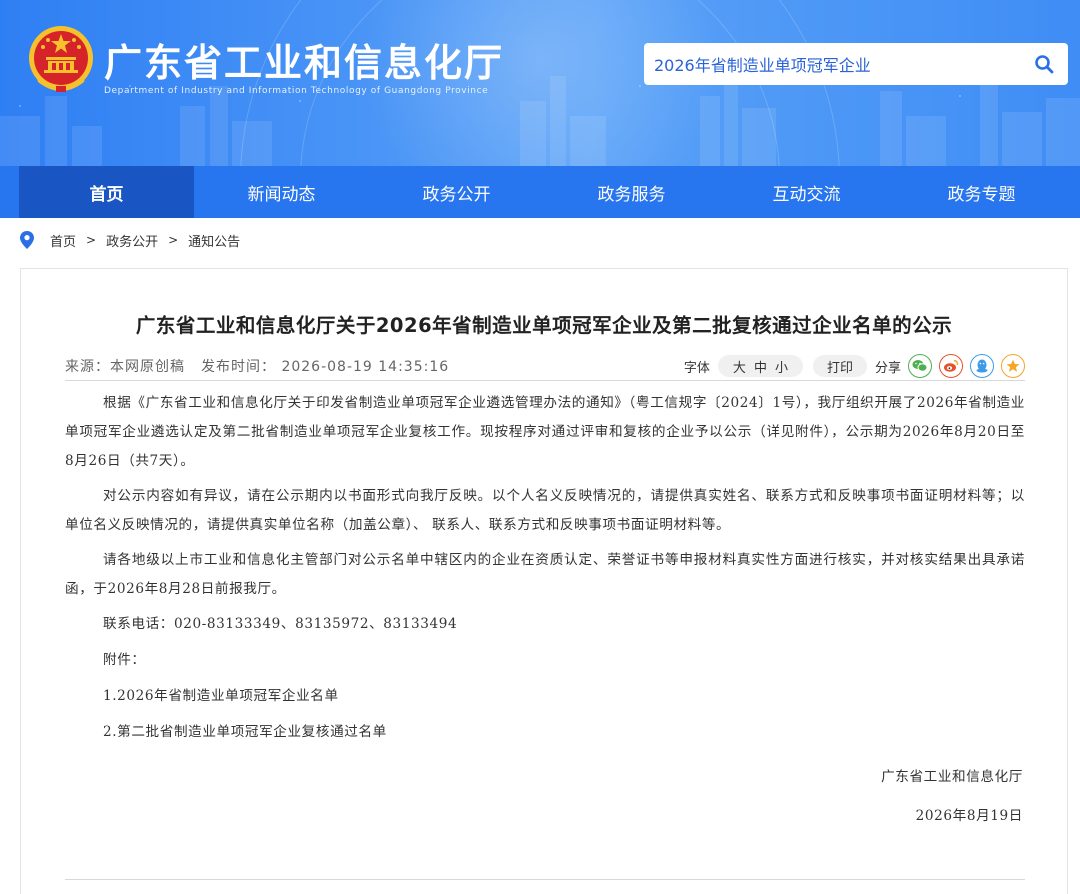  I want to click on nav-news: 新闻动态, so click(281, 192).